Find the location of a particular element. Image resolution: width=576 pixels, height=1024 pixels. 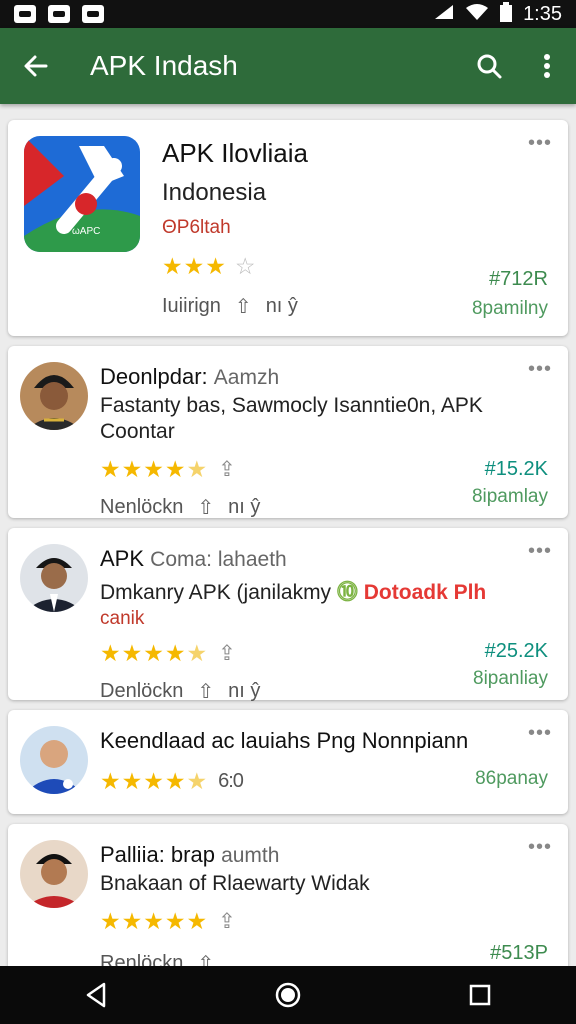

price-sub: 86panay is located at coordinates (511, 778).